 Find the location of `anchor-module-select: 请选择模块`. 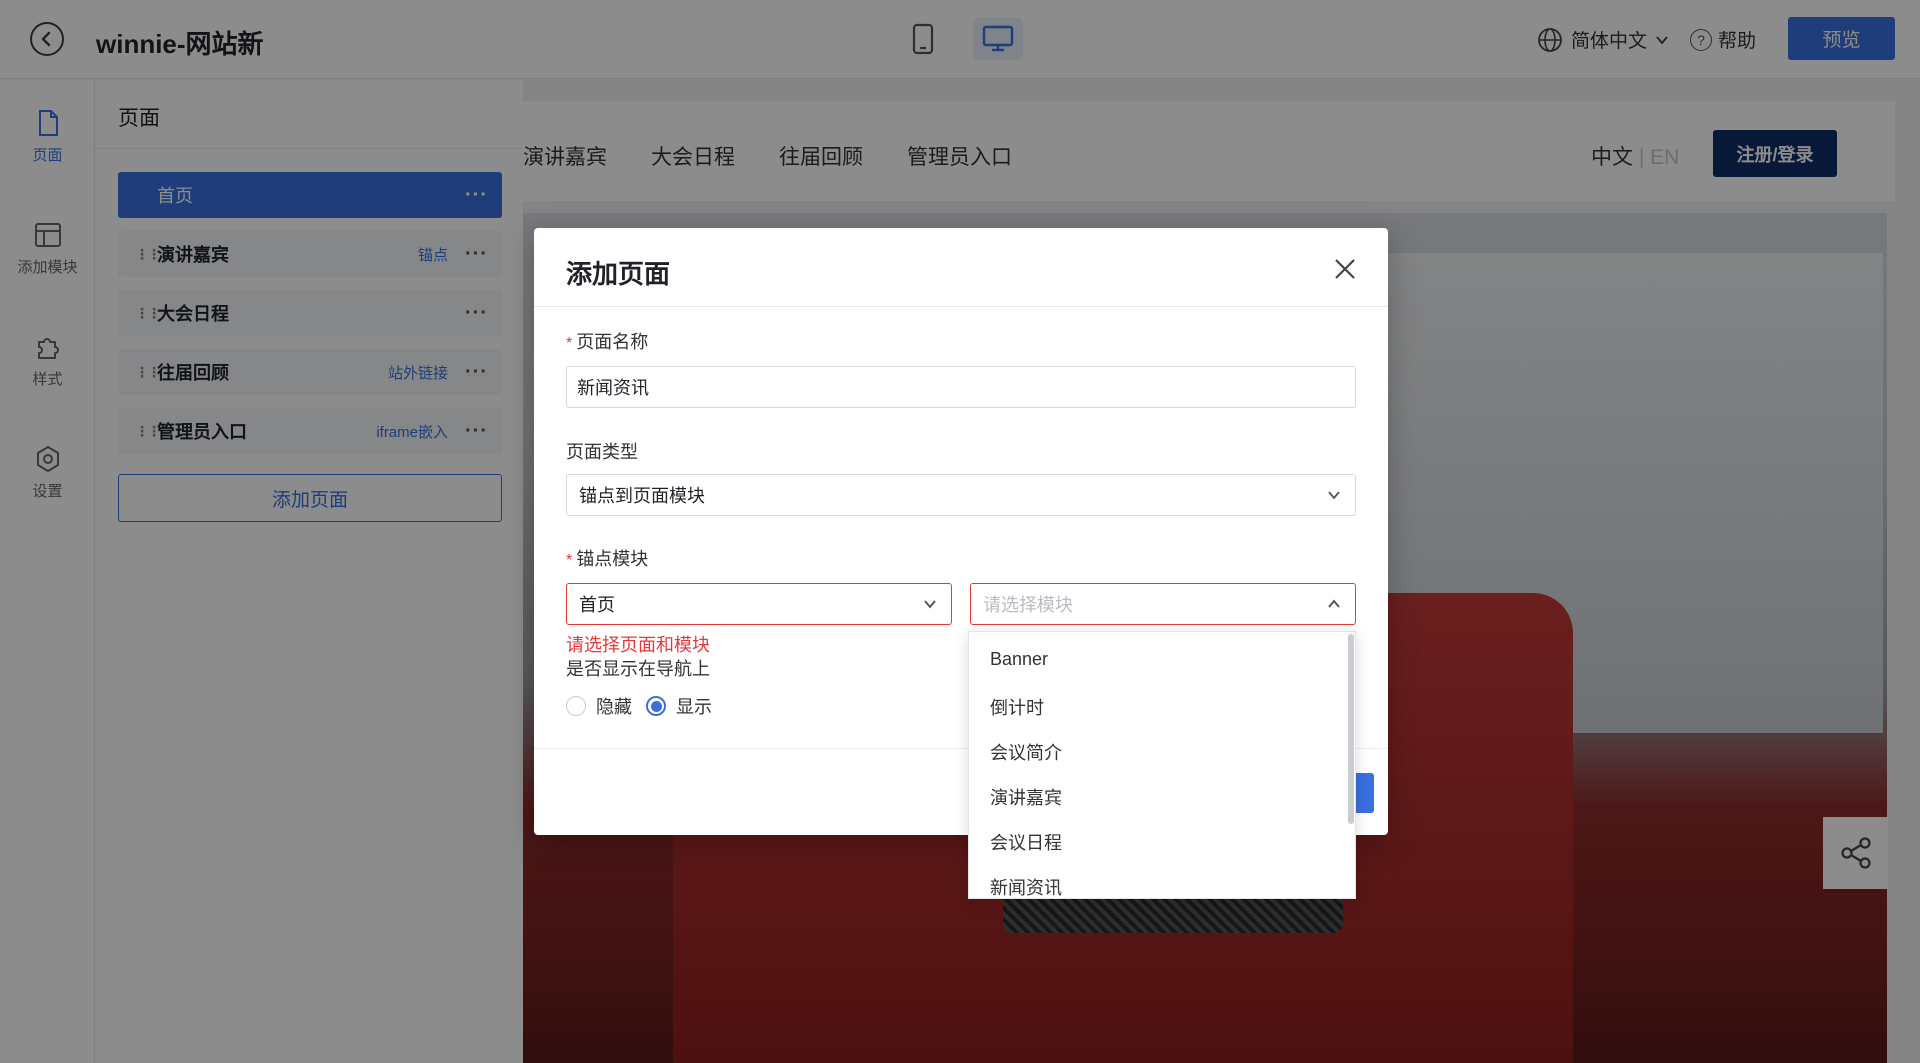

anchor-module-select: 请选择模块 is located at coordinates (1163, 604).